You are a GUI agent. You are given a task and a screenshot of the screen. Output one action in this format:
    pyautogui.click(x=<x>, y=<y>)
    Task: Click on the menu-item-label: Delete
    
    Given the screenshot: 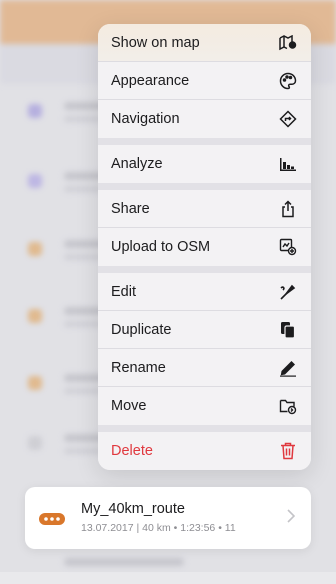 What is the action you would take?
    pyautogui.click(x=132, y=451)
    